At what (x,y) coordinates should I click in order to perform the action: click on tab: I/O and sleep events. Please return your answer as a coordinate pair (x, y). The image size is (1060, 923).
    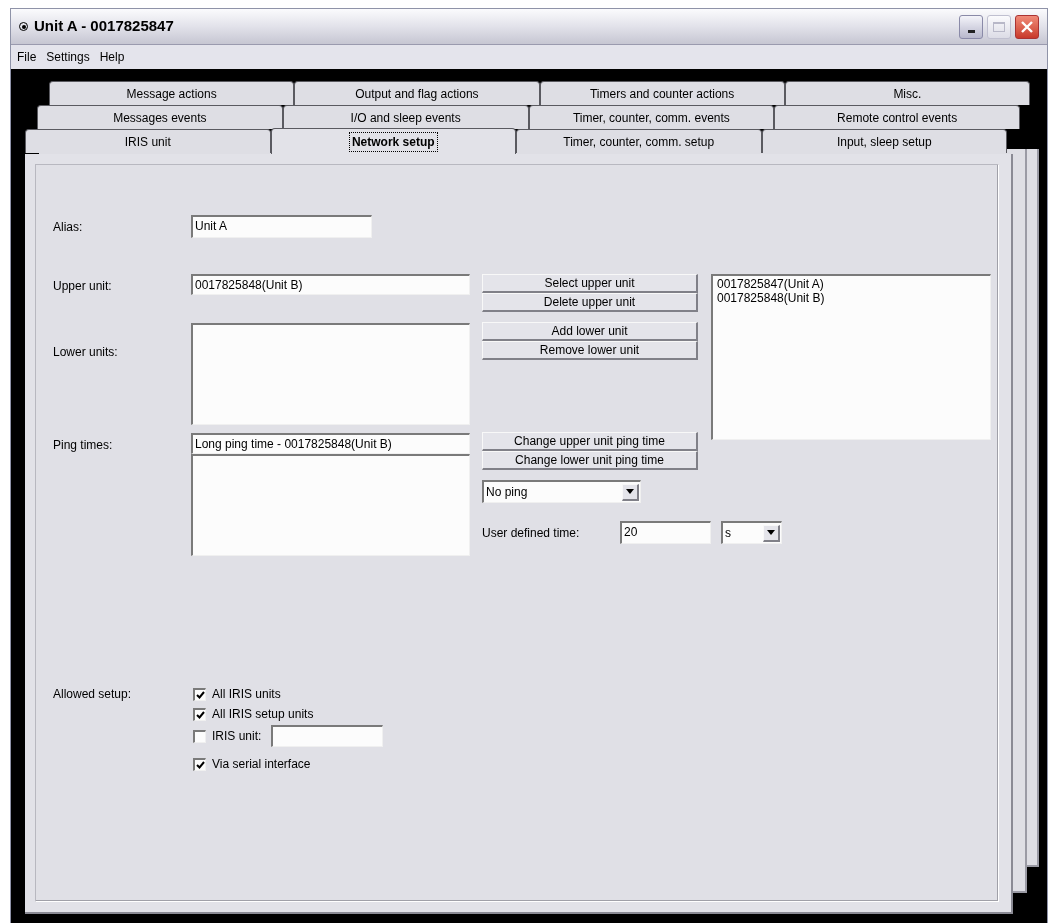
    Looking at the image, I should click on (405, 117).